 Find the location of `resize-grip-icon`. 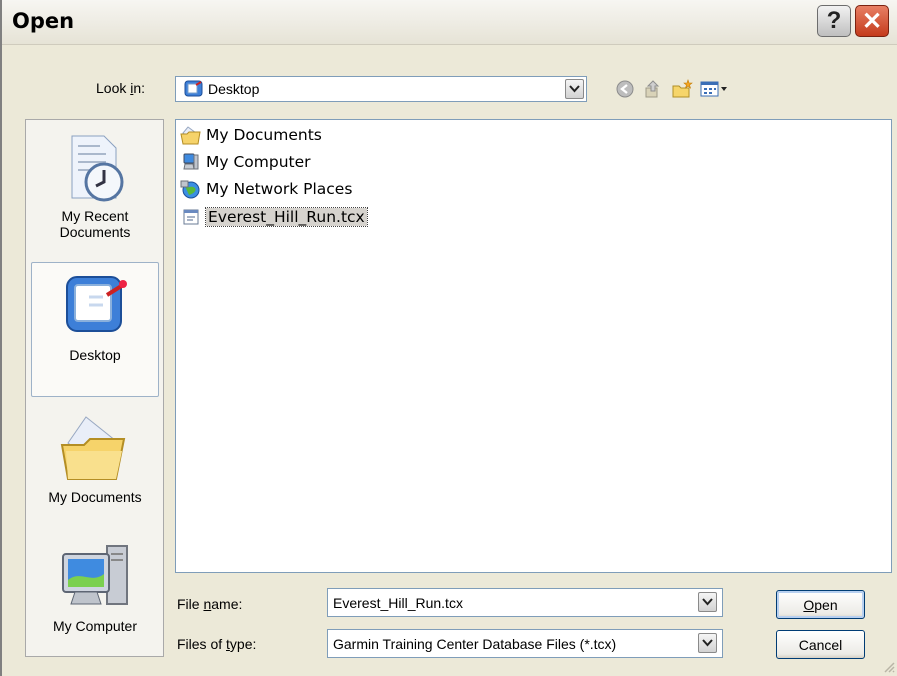

resize-grip-icon is located at coordinates (889, 667).